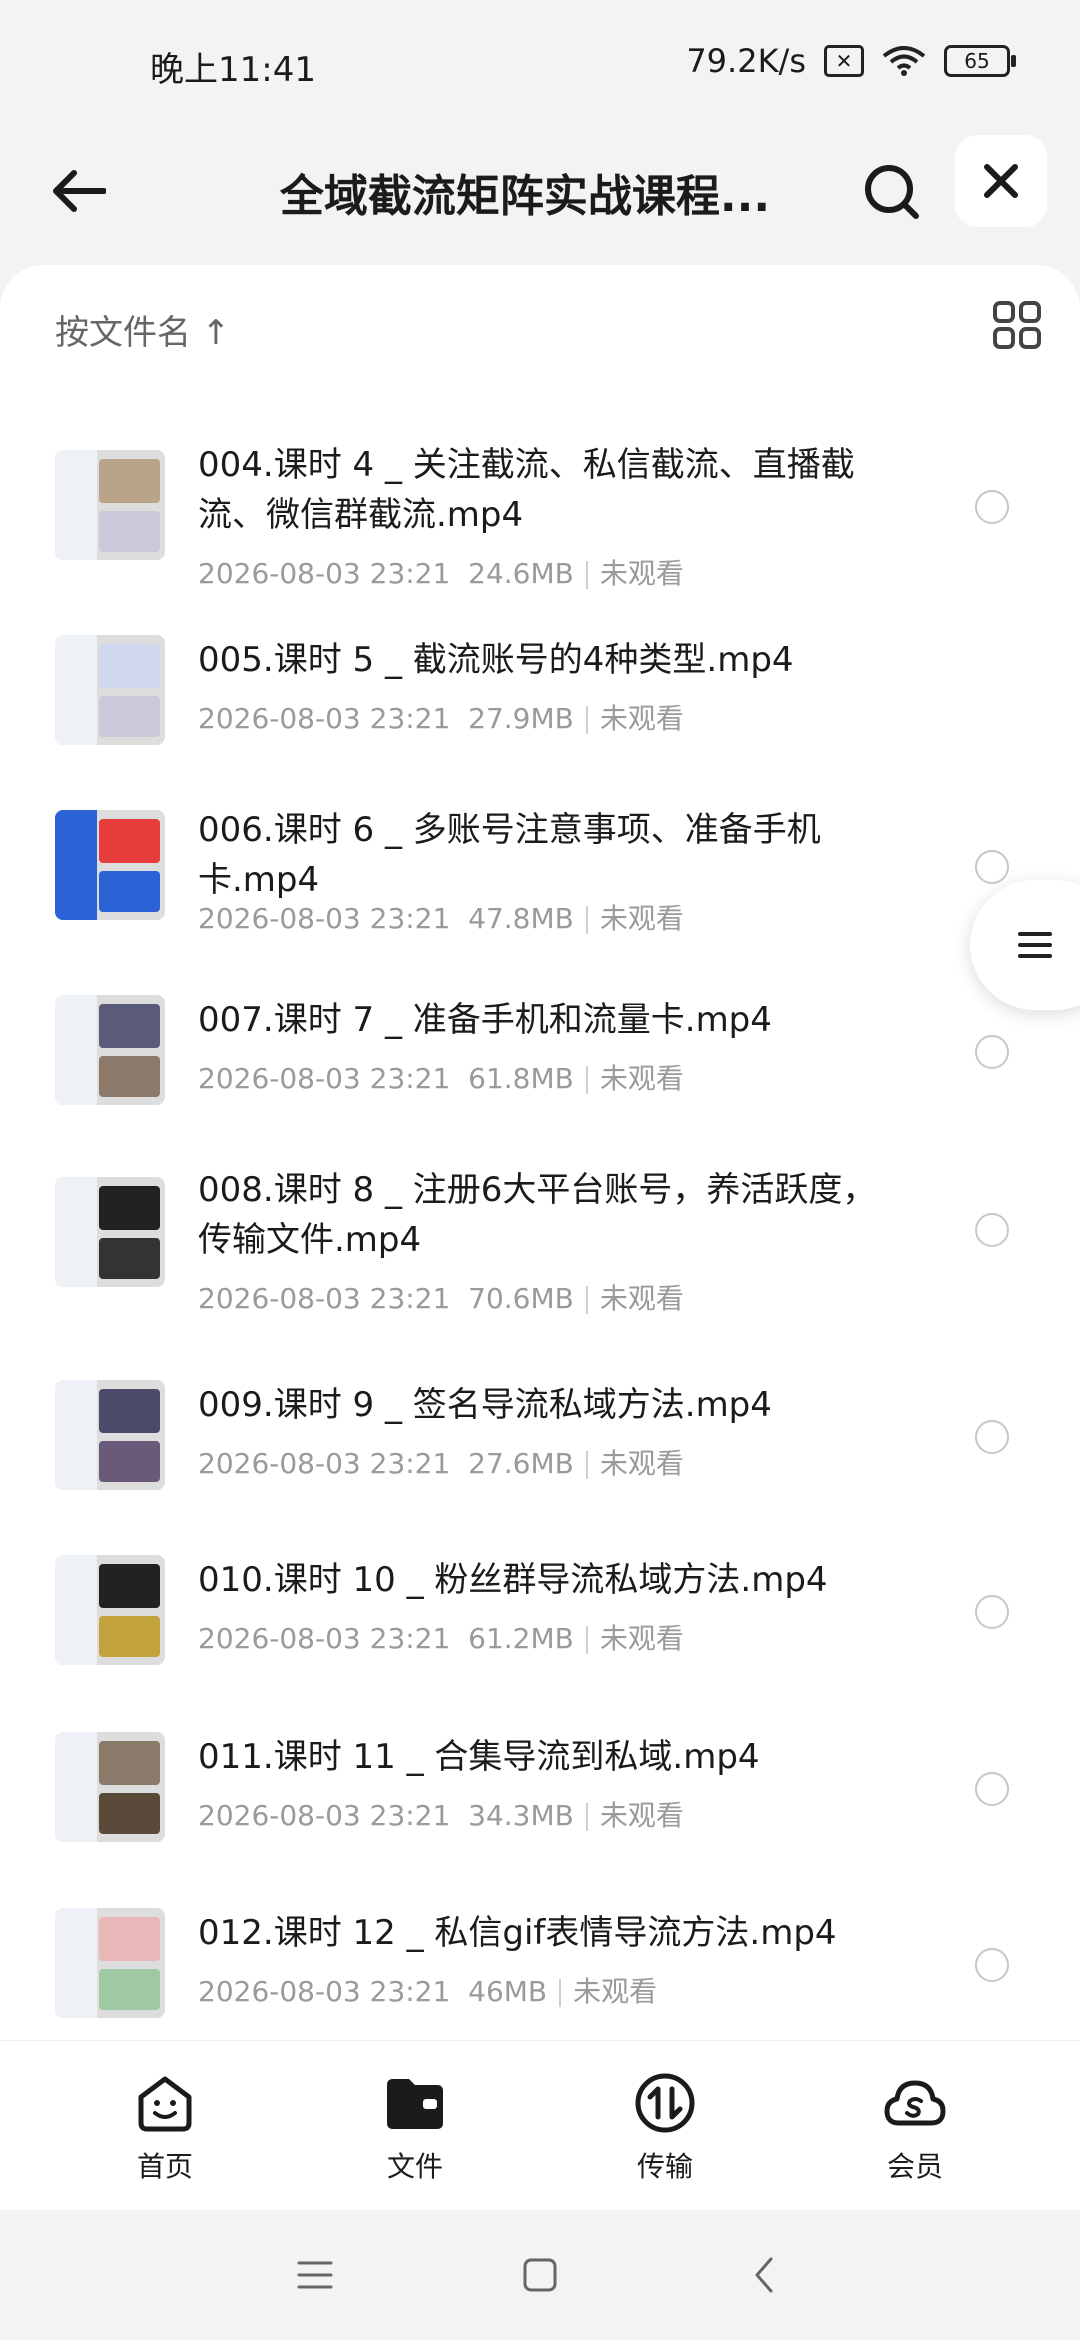 This screenshot has height=2340, width=1080. I want to click on battery-level: 65, so click(977, 61).